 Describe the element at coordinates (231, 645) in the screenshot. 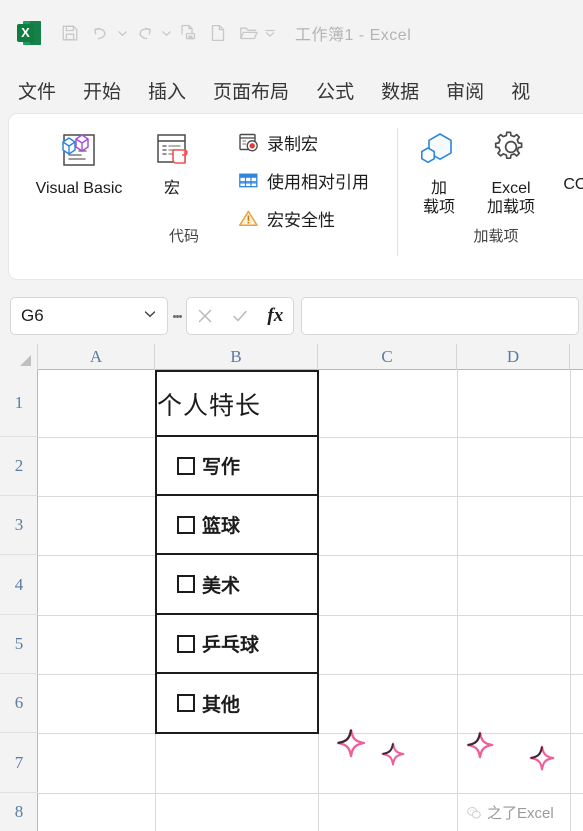

I see `skills-item-label-4: 乒乓球` at that location.